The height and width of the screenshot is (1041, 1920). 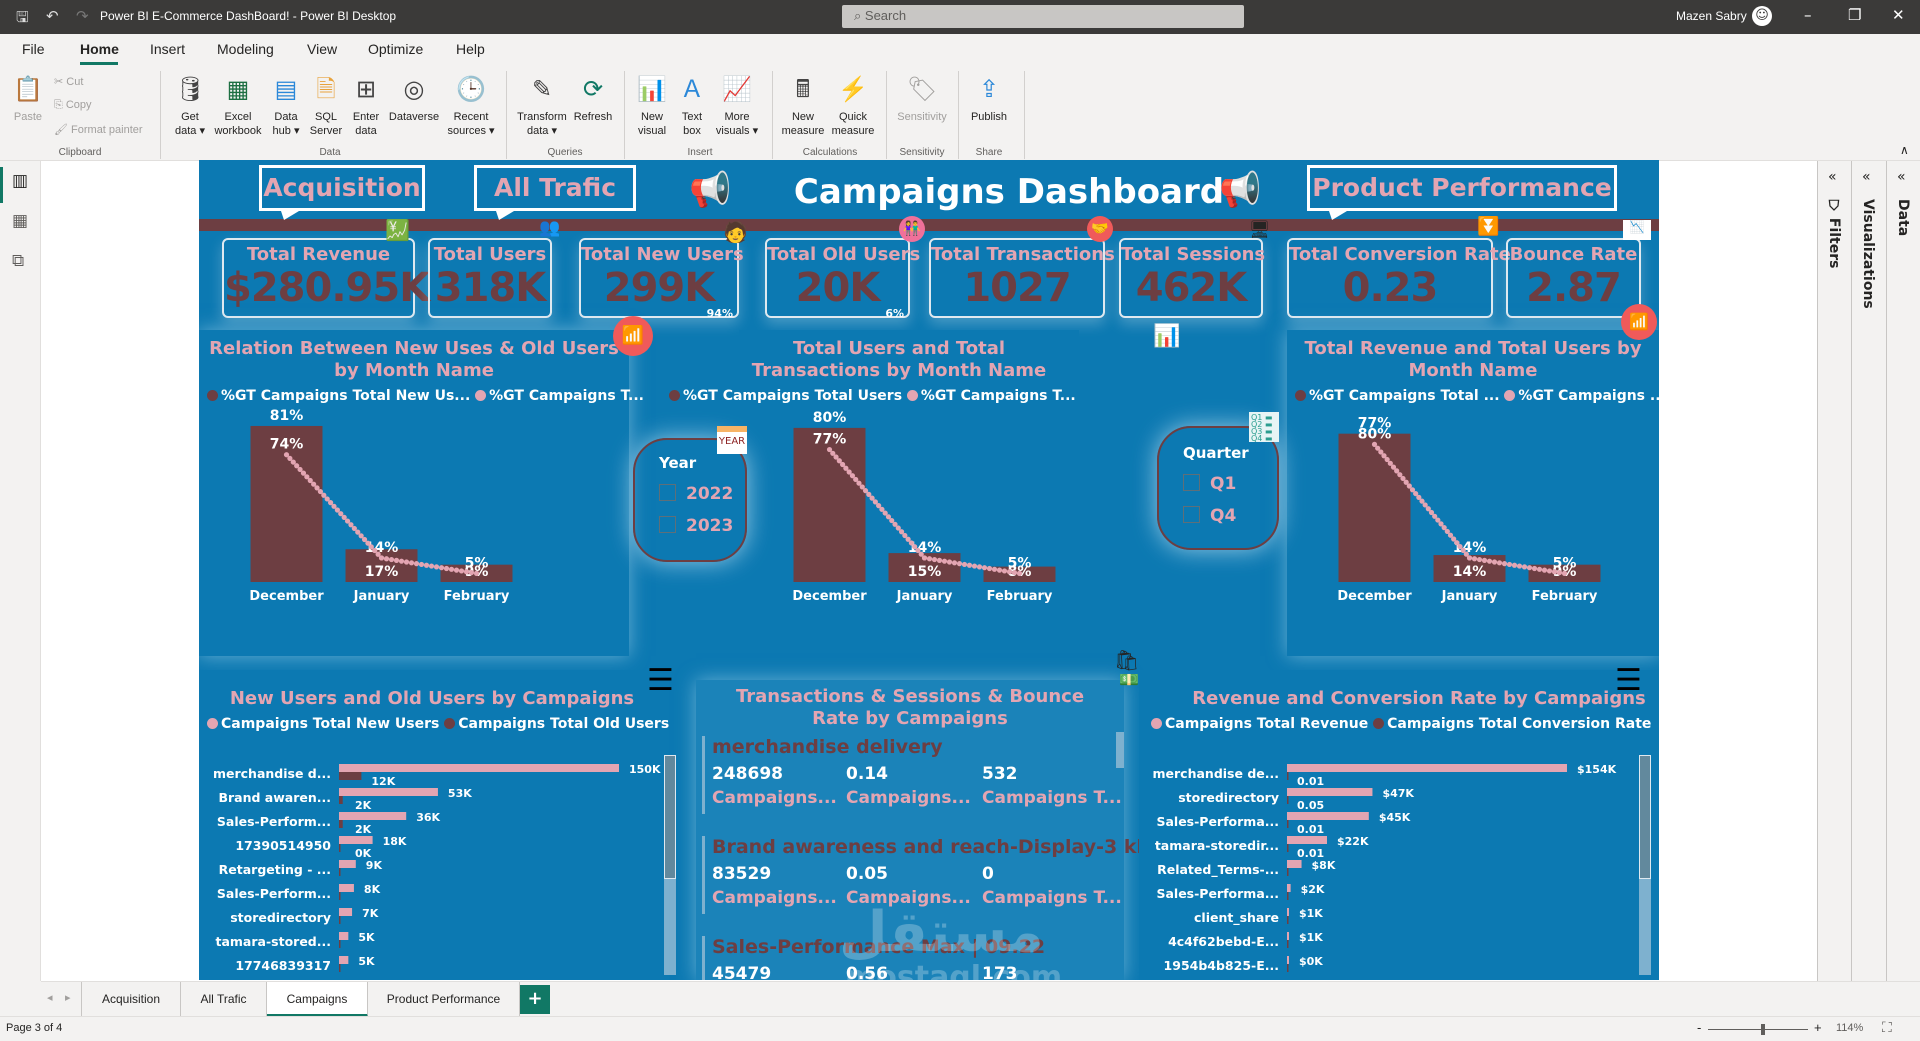 I want to click on new-measure-button: 🖩 New measure, so click(x=803, y=105).